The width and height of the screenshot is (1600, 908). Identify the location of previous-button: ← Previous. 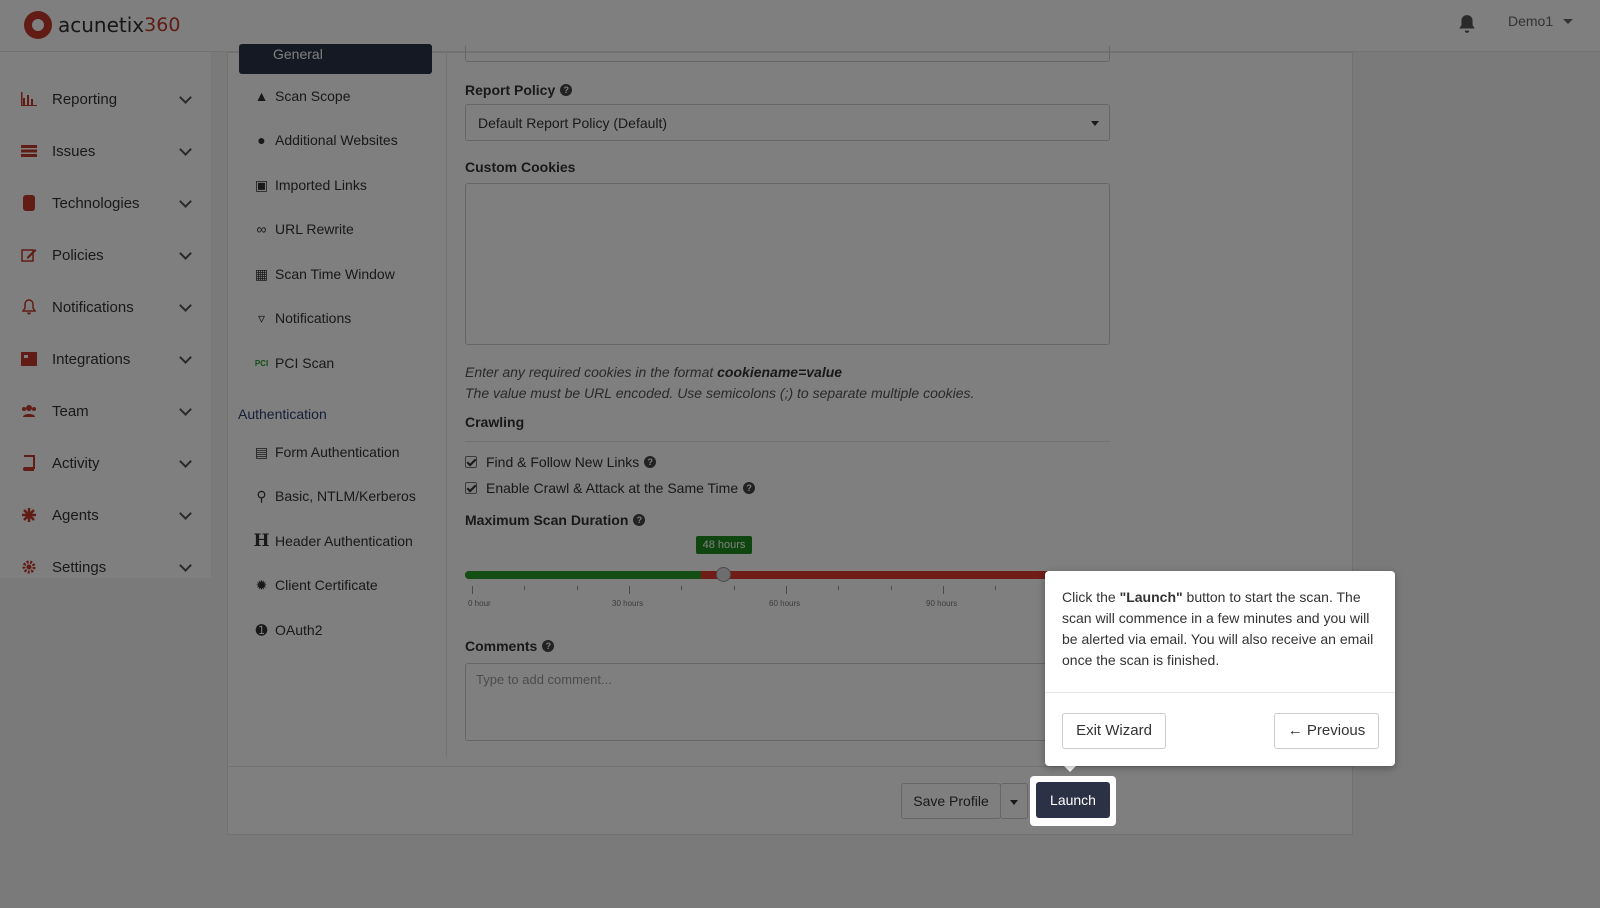
(1326, 731).